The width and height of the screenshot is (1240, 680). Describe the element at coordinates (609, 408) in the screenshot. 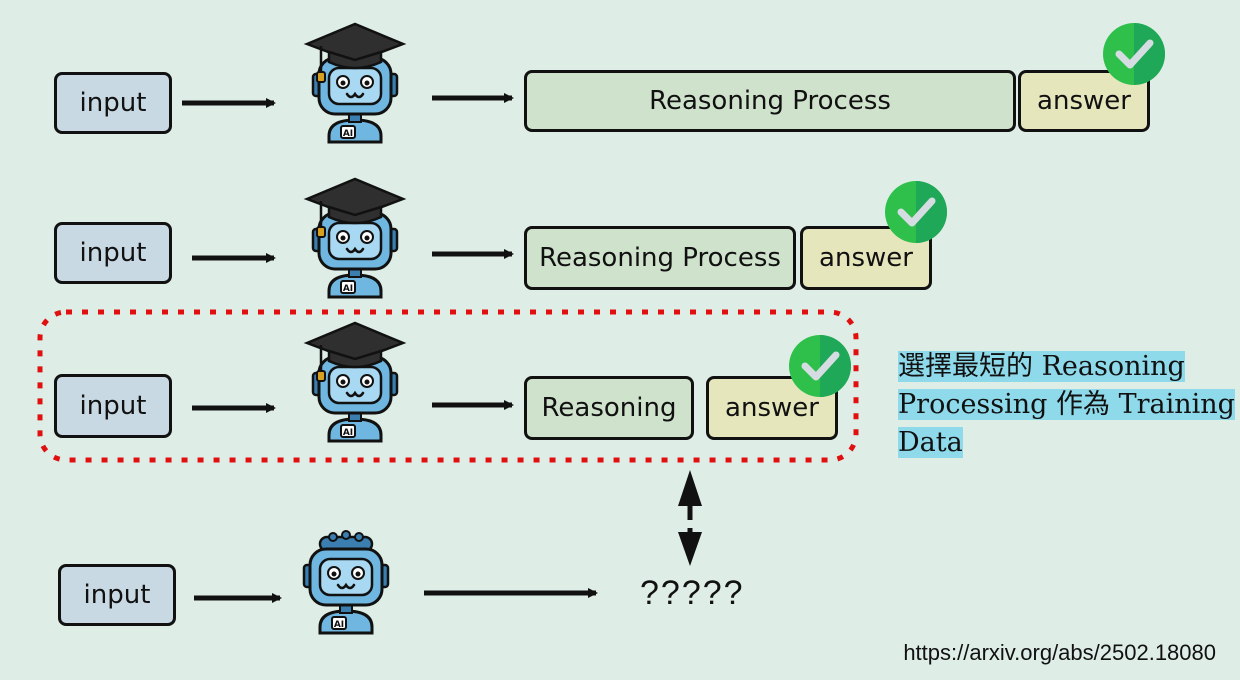

I see `reasoning-box: Reasoning` at that location.